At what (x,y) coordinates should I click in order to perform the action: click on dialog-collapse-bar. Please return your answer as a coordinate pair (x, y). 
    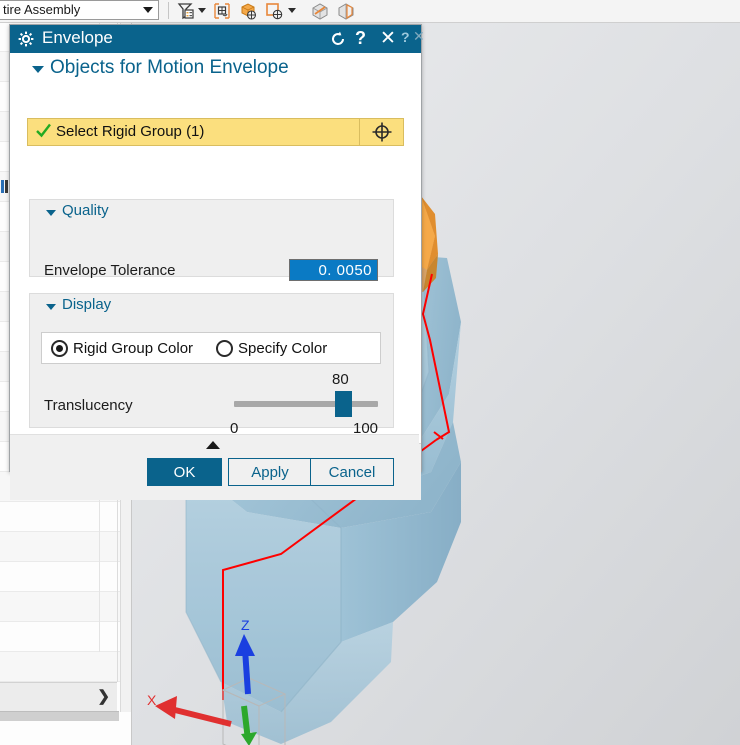
    Looking at the image, I should click on (214, 444).